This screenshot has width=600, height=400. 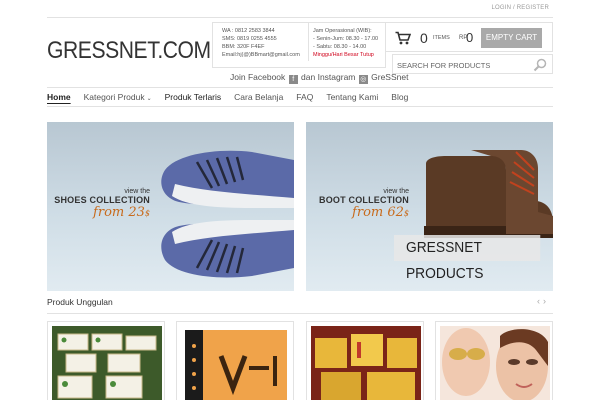 What do you see at coordinates (248, 31) in the screenshot?
I see `contact-wa: WA : 0812 2583 3844` at bounding box center [248, 31].